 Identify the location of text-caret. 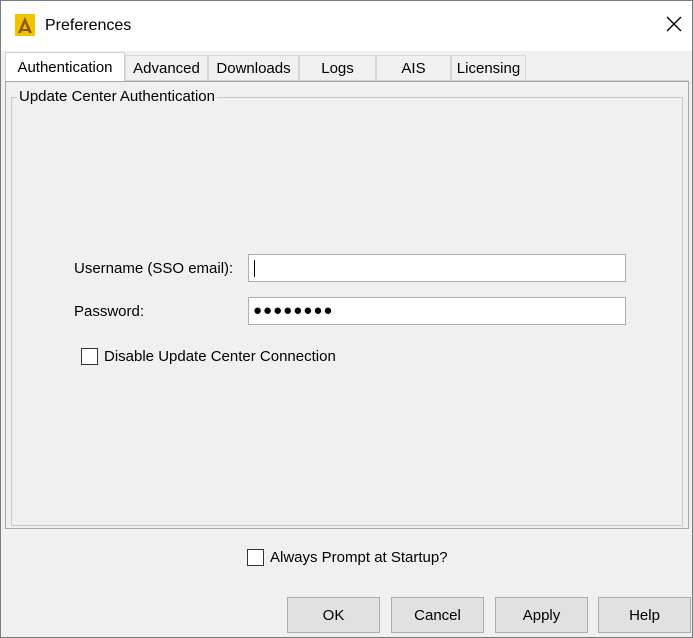
(254, 268).